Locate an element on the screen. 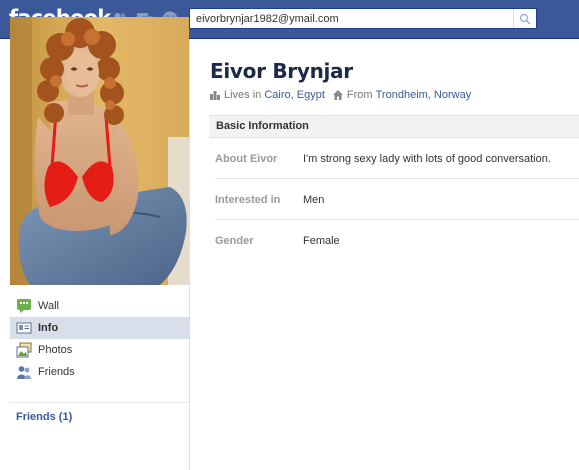 This screenshot has height=470, width=579. info-label: Interested in is located at coordinates (248, 200).